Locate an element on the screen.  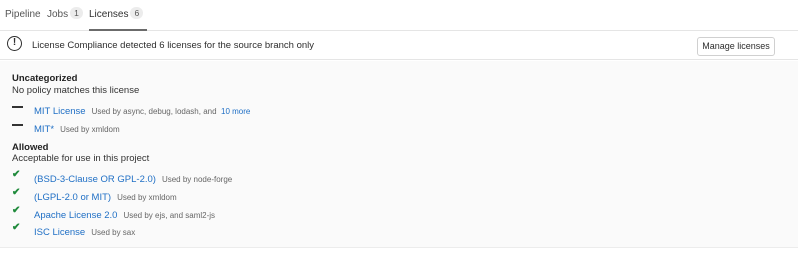
exclamation-circle-icon: ! is located at coordinates (14, 43).